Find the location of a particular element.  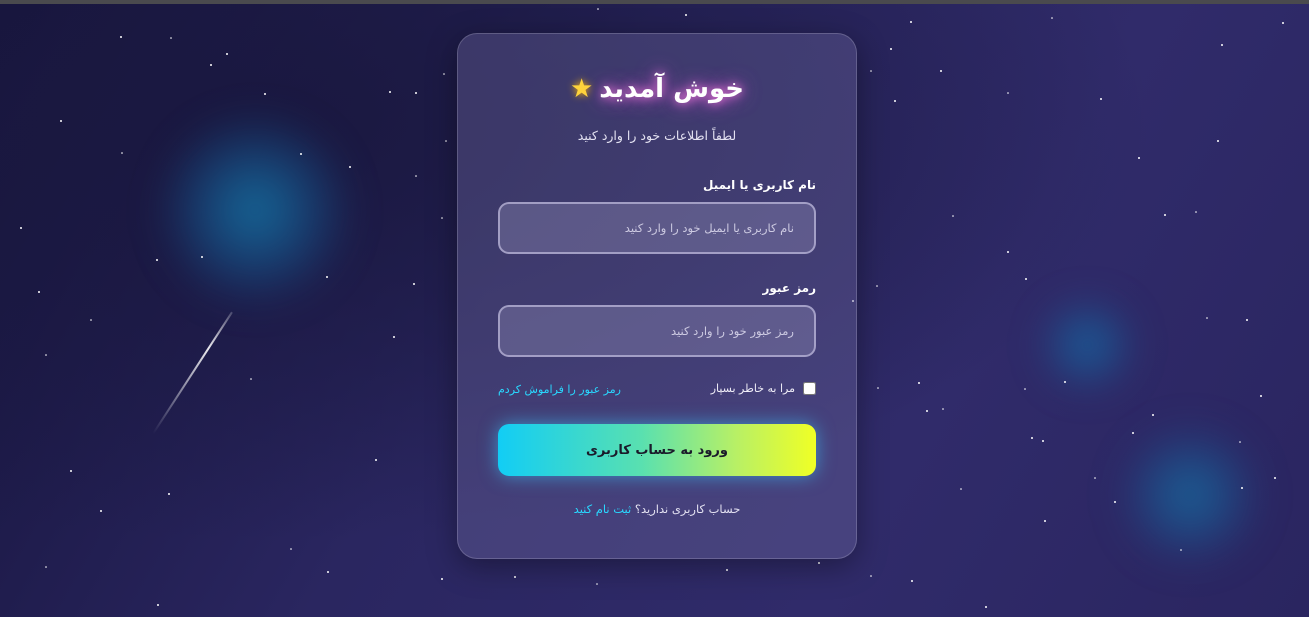

username-label: نام کاربری یا ایمیل is located at coordinates (759, 185).